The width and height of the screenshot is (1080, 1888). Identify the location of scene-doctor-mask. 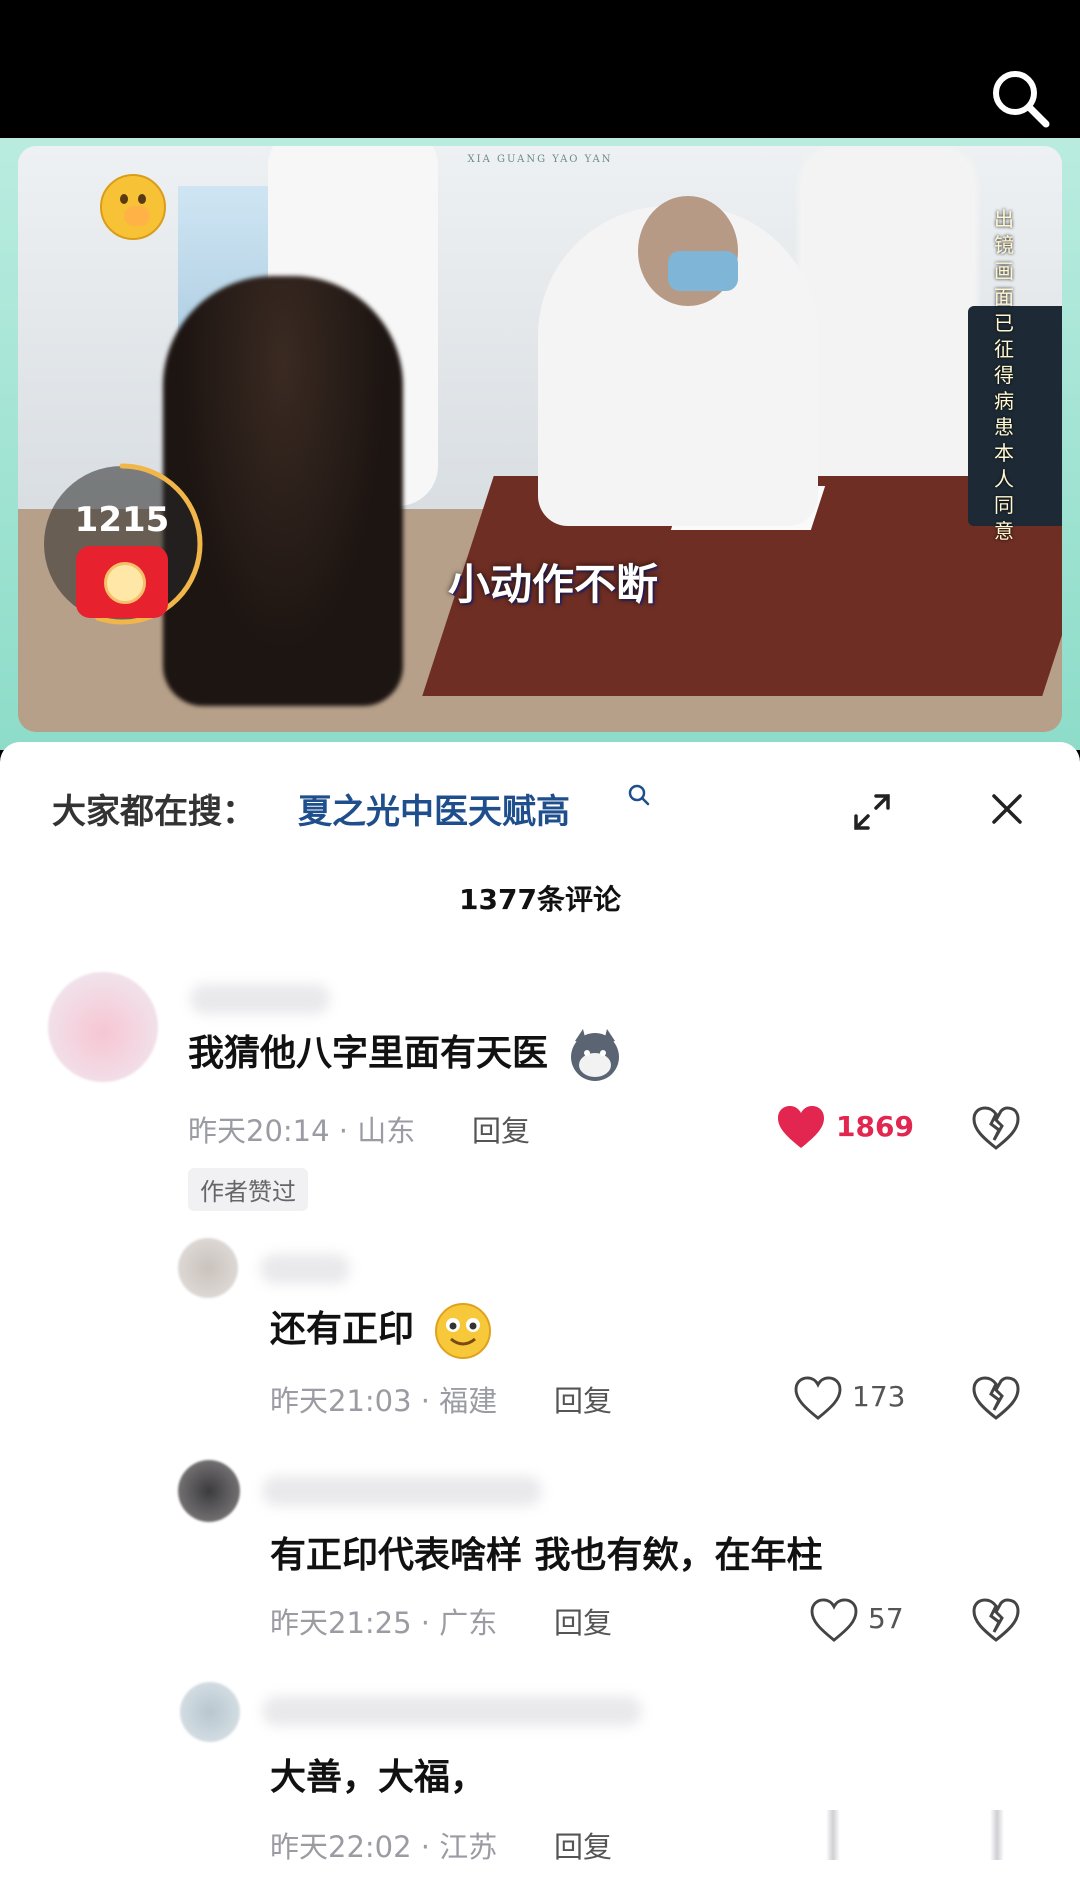
(703, 271).